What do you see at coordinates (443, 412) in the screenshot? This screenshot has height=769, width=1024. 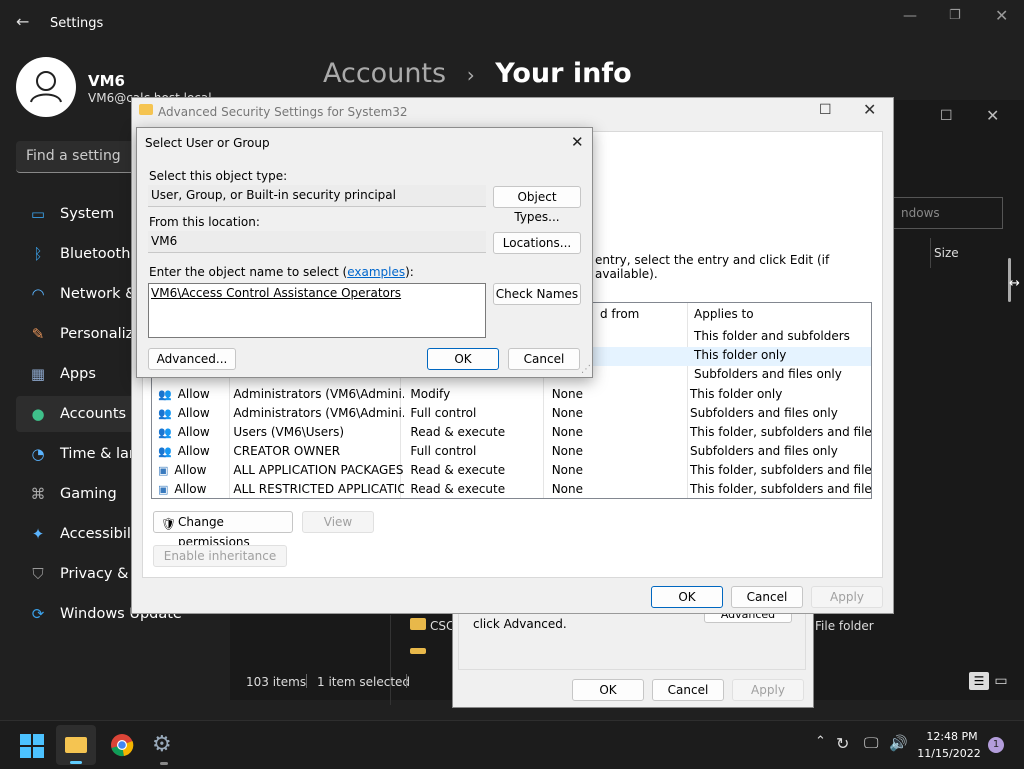 I see `cell-text: Full control` at bounding box center [443, 412].